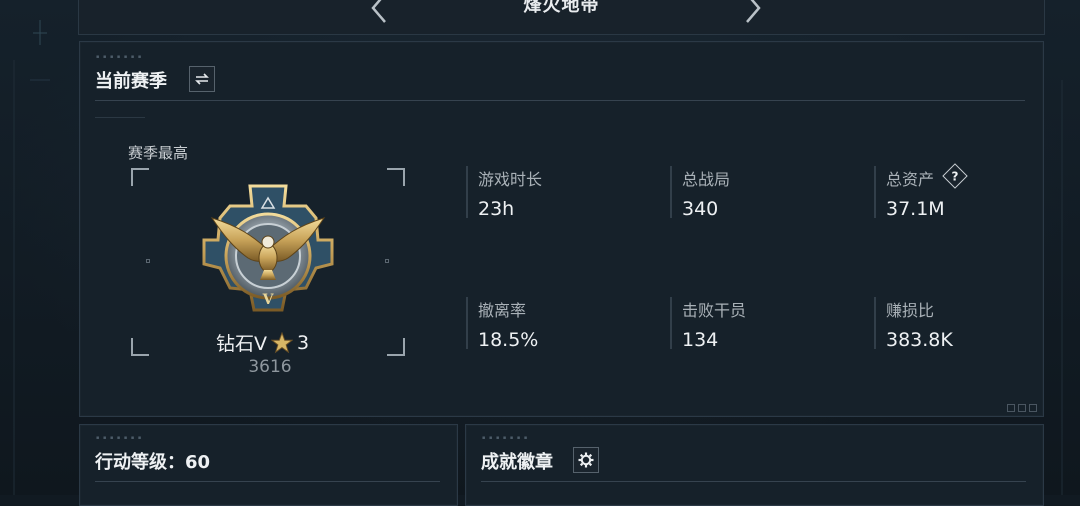 The height and width of the screenshot is (506, 1080). I want to click on stat-label: 撤离率, so click(502, 310).